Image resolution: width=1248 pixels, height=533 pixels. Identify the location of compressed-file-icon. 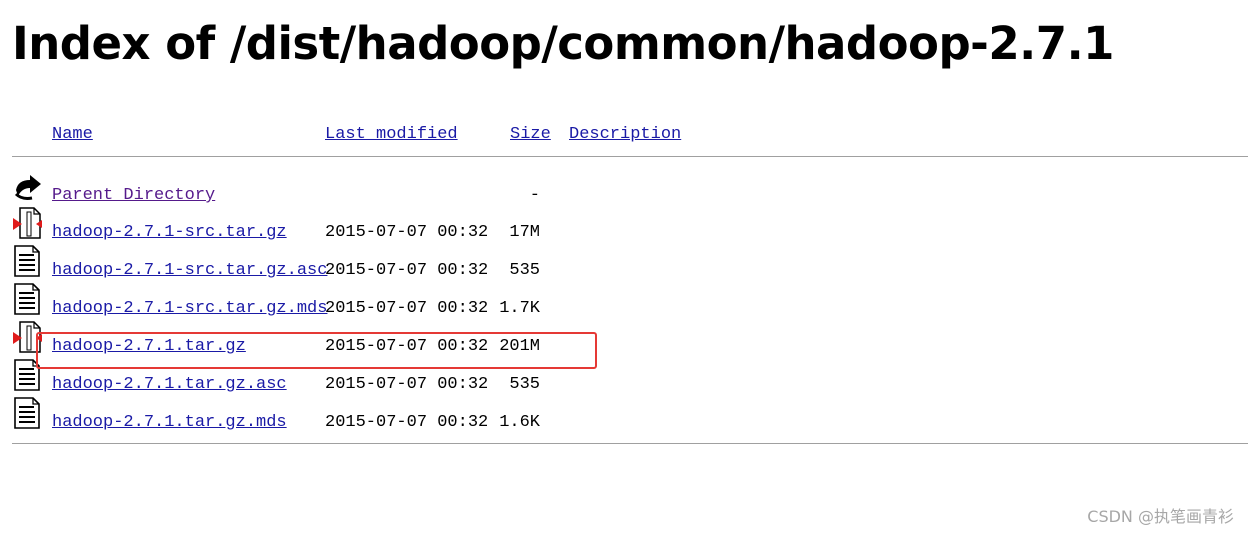
(28, 223).